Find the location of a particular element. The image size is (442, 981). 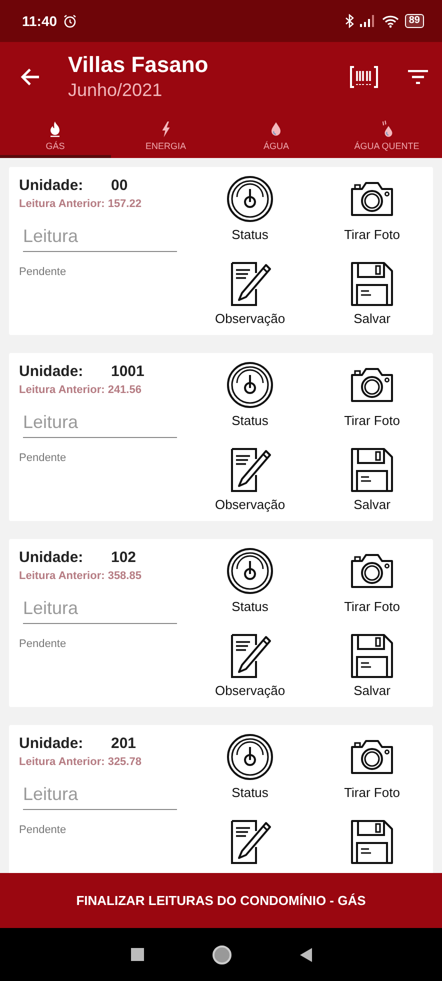

back-button is located at coordinates (30, 77).